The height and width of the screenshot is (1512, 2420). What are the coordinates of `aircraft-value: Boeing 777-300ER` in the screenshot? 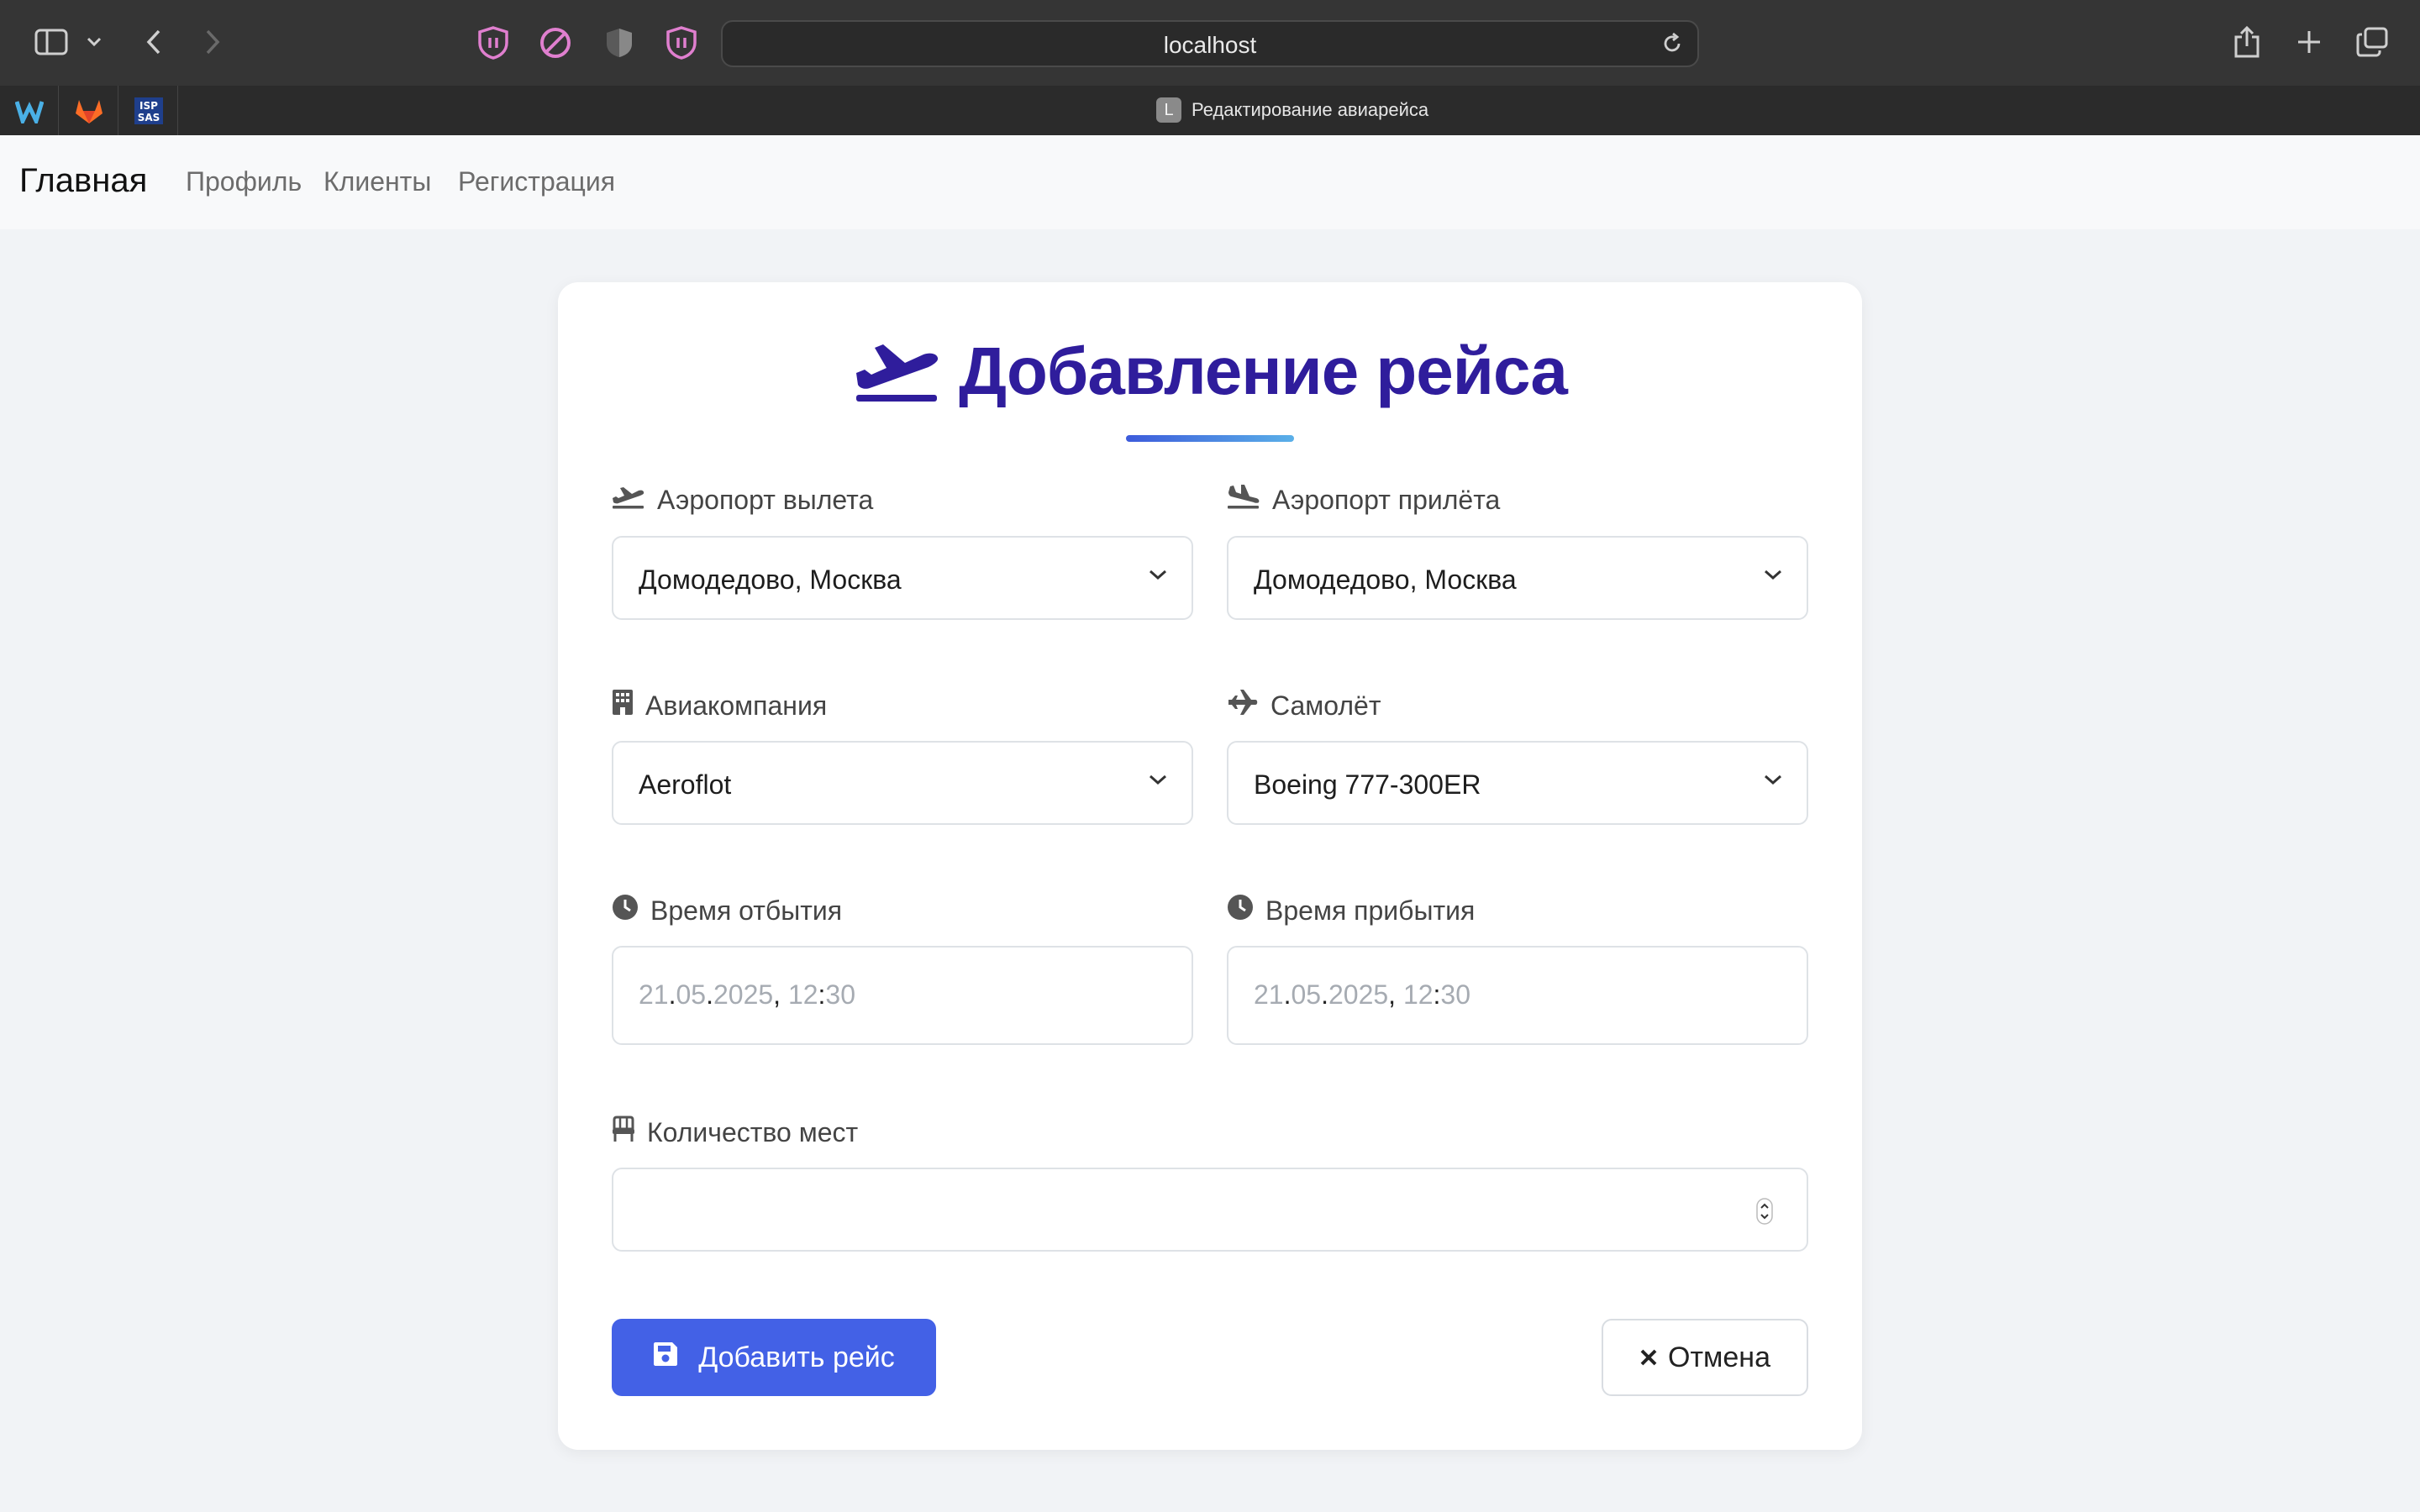 It's located at (1367, 784).